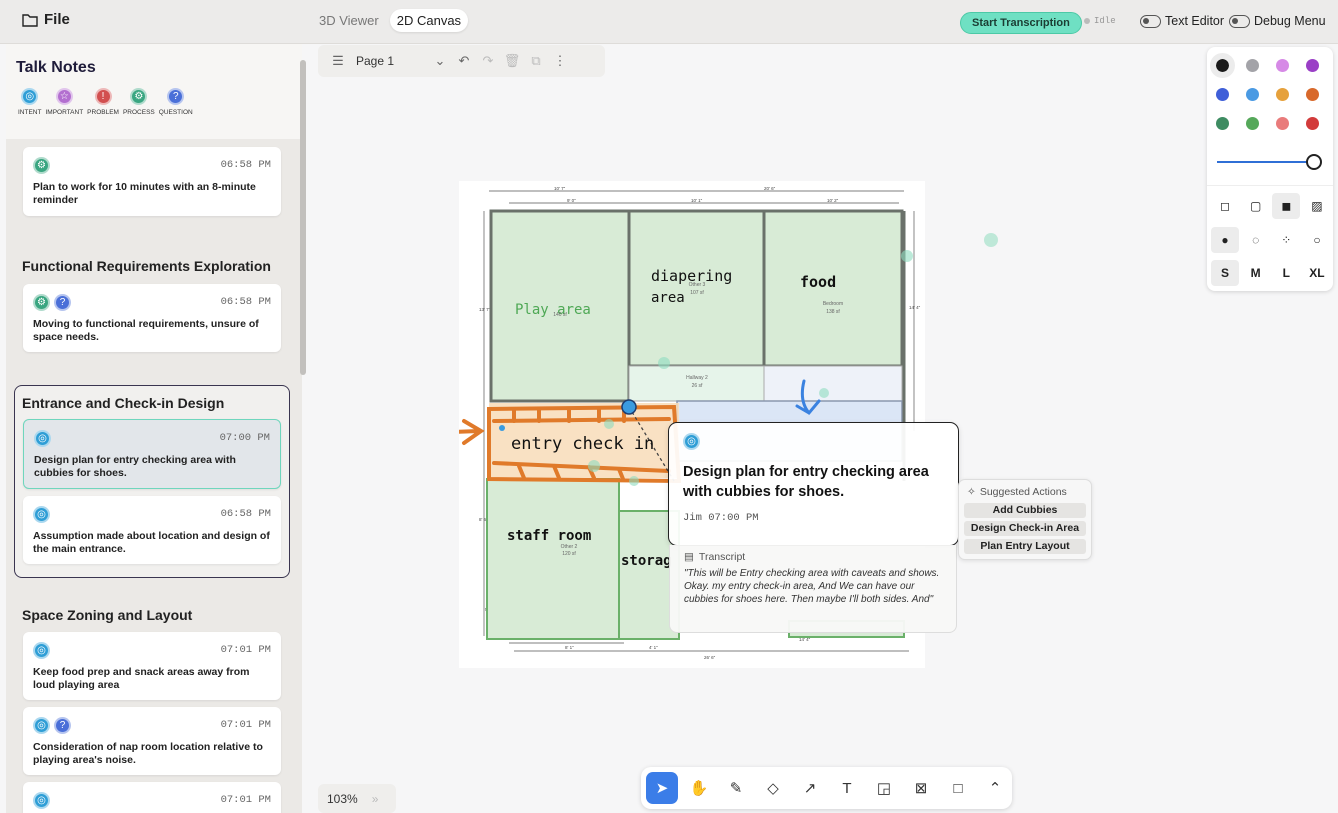 The width and height of the screenshot is (1338, 813). Describe the element at coordinates (1317, 273) in the screenshot. I see `size-xl: XL` at that location.